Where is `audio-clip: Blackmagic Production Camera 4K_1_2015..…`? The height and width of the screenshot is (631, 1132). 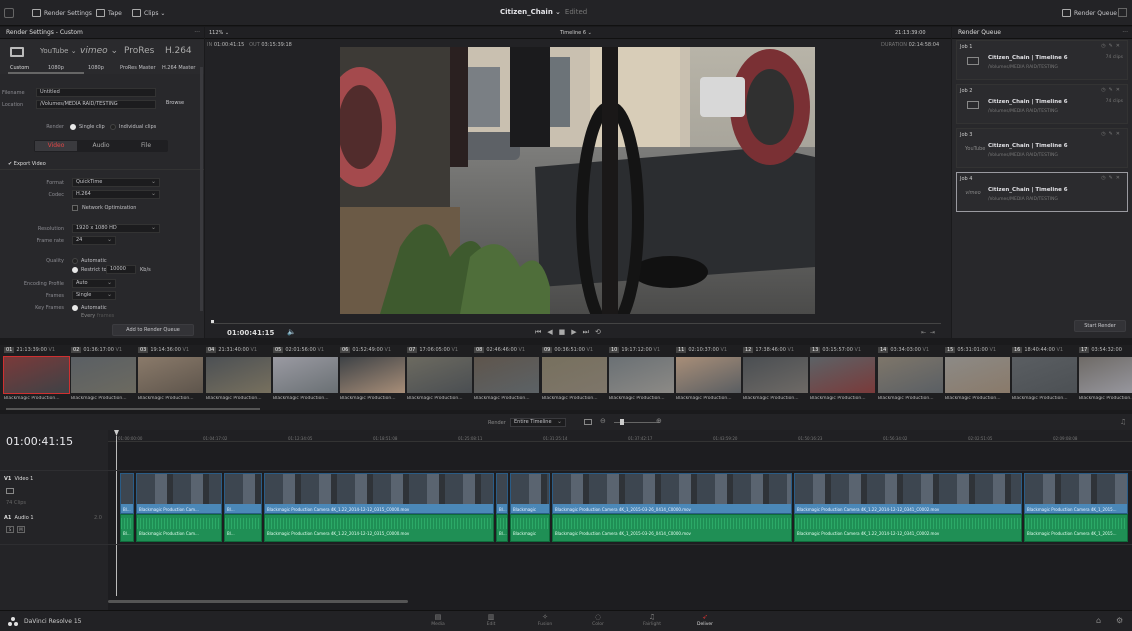 audio-clip: Blackmagic Production Camera 4K_1_2015..… is located at coordinates (1076, 528).